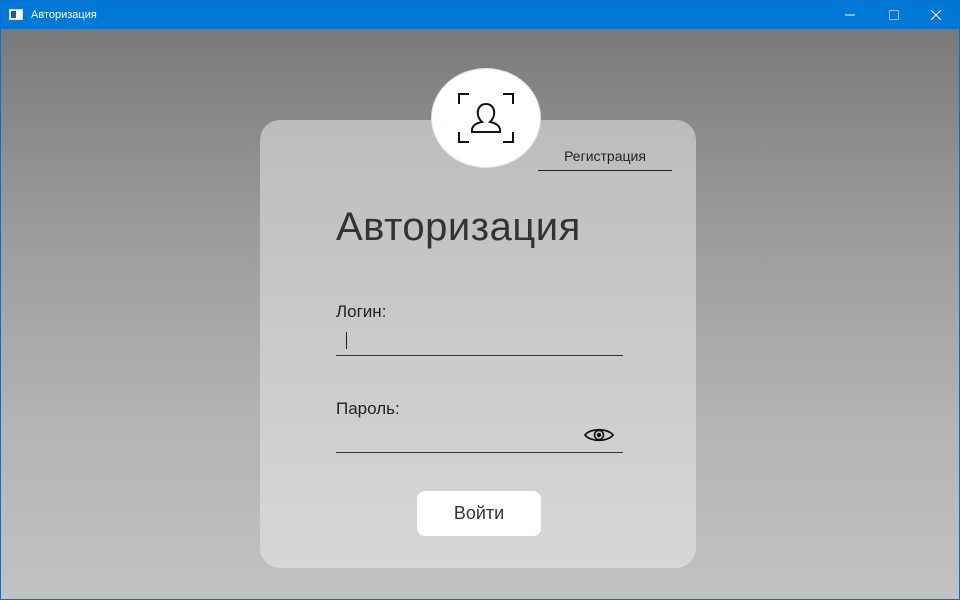 This screenshot has height=600, width=960. What do you see at coordinates (458, 227) in the screenshot?
I see `page-title: Авторизация` at bounding box center [458, 227].